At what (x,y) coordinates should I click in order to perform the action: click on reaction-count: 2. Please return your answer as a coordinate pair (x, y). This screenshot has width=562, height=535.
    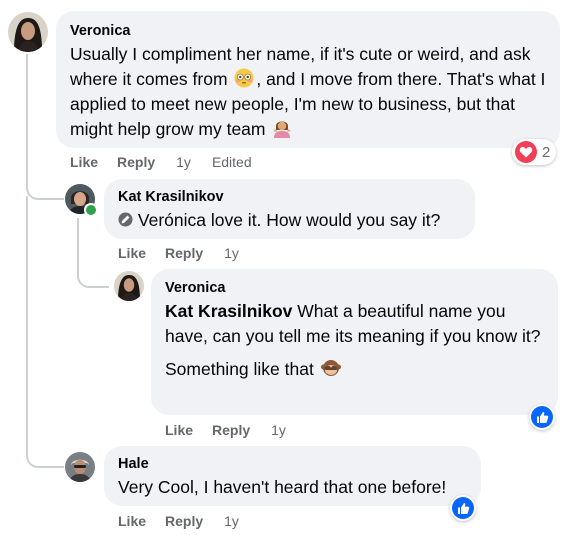
    Looking at the image, I should click on (546, 152).